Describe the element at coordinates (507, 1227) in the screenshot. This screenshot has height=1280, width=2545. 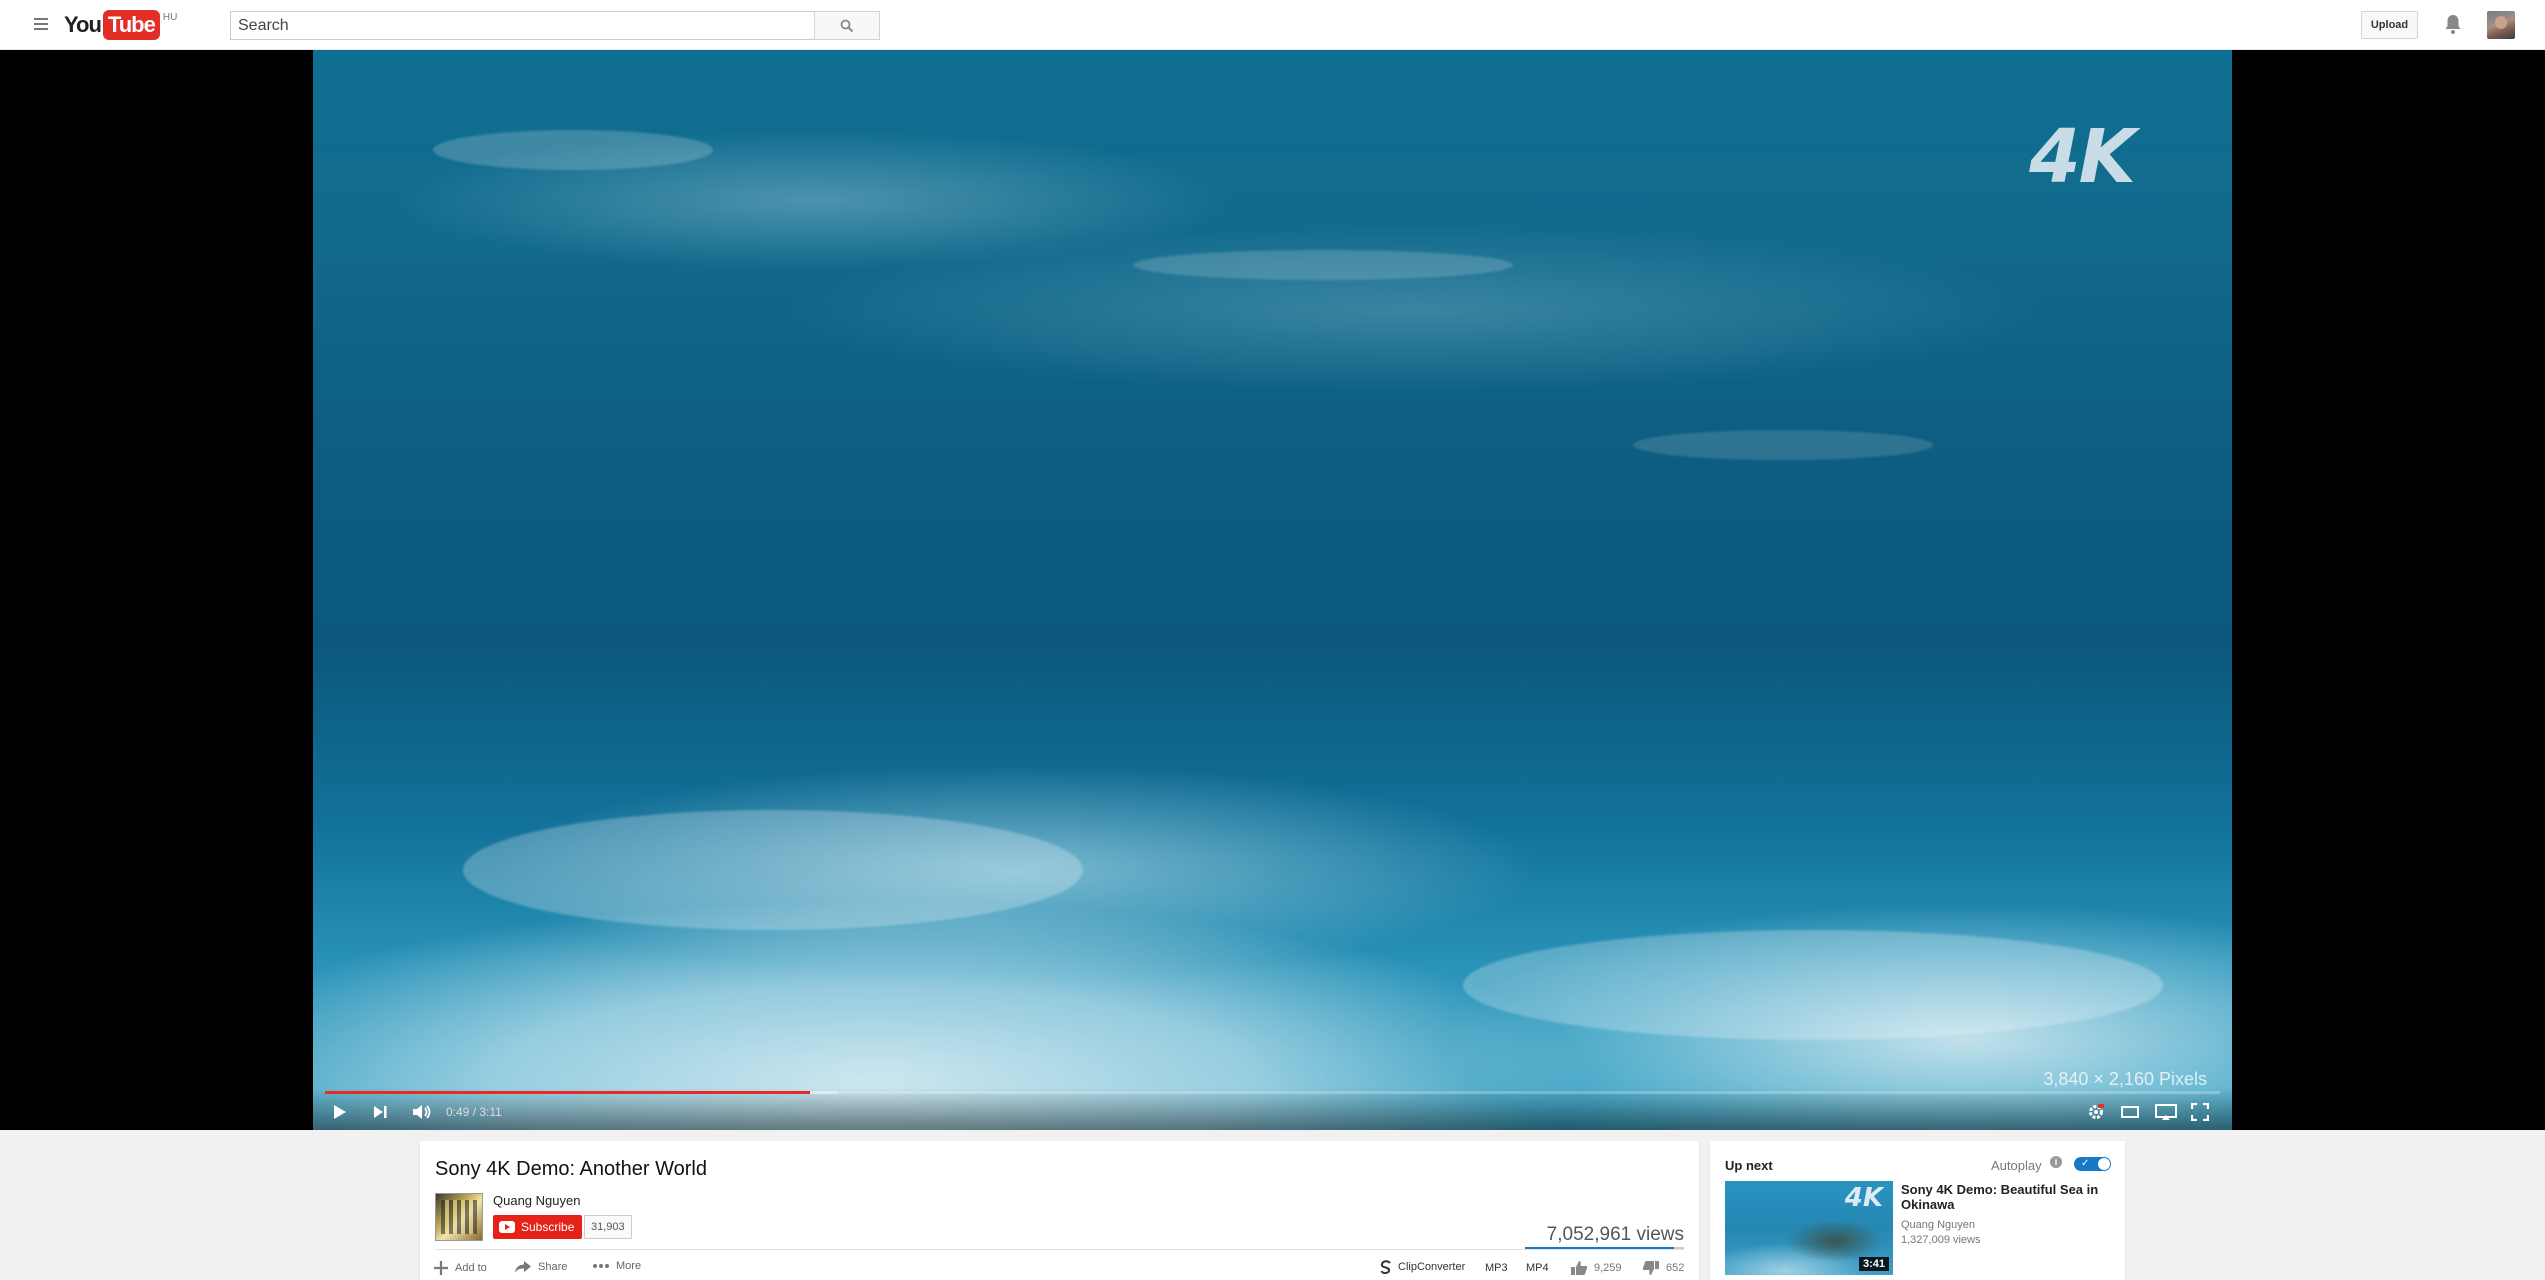
I see `youtube-play-icon` at that location.